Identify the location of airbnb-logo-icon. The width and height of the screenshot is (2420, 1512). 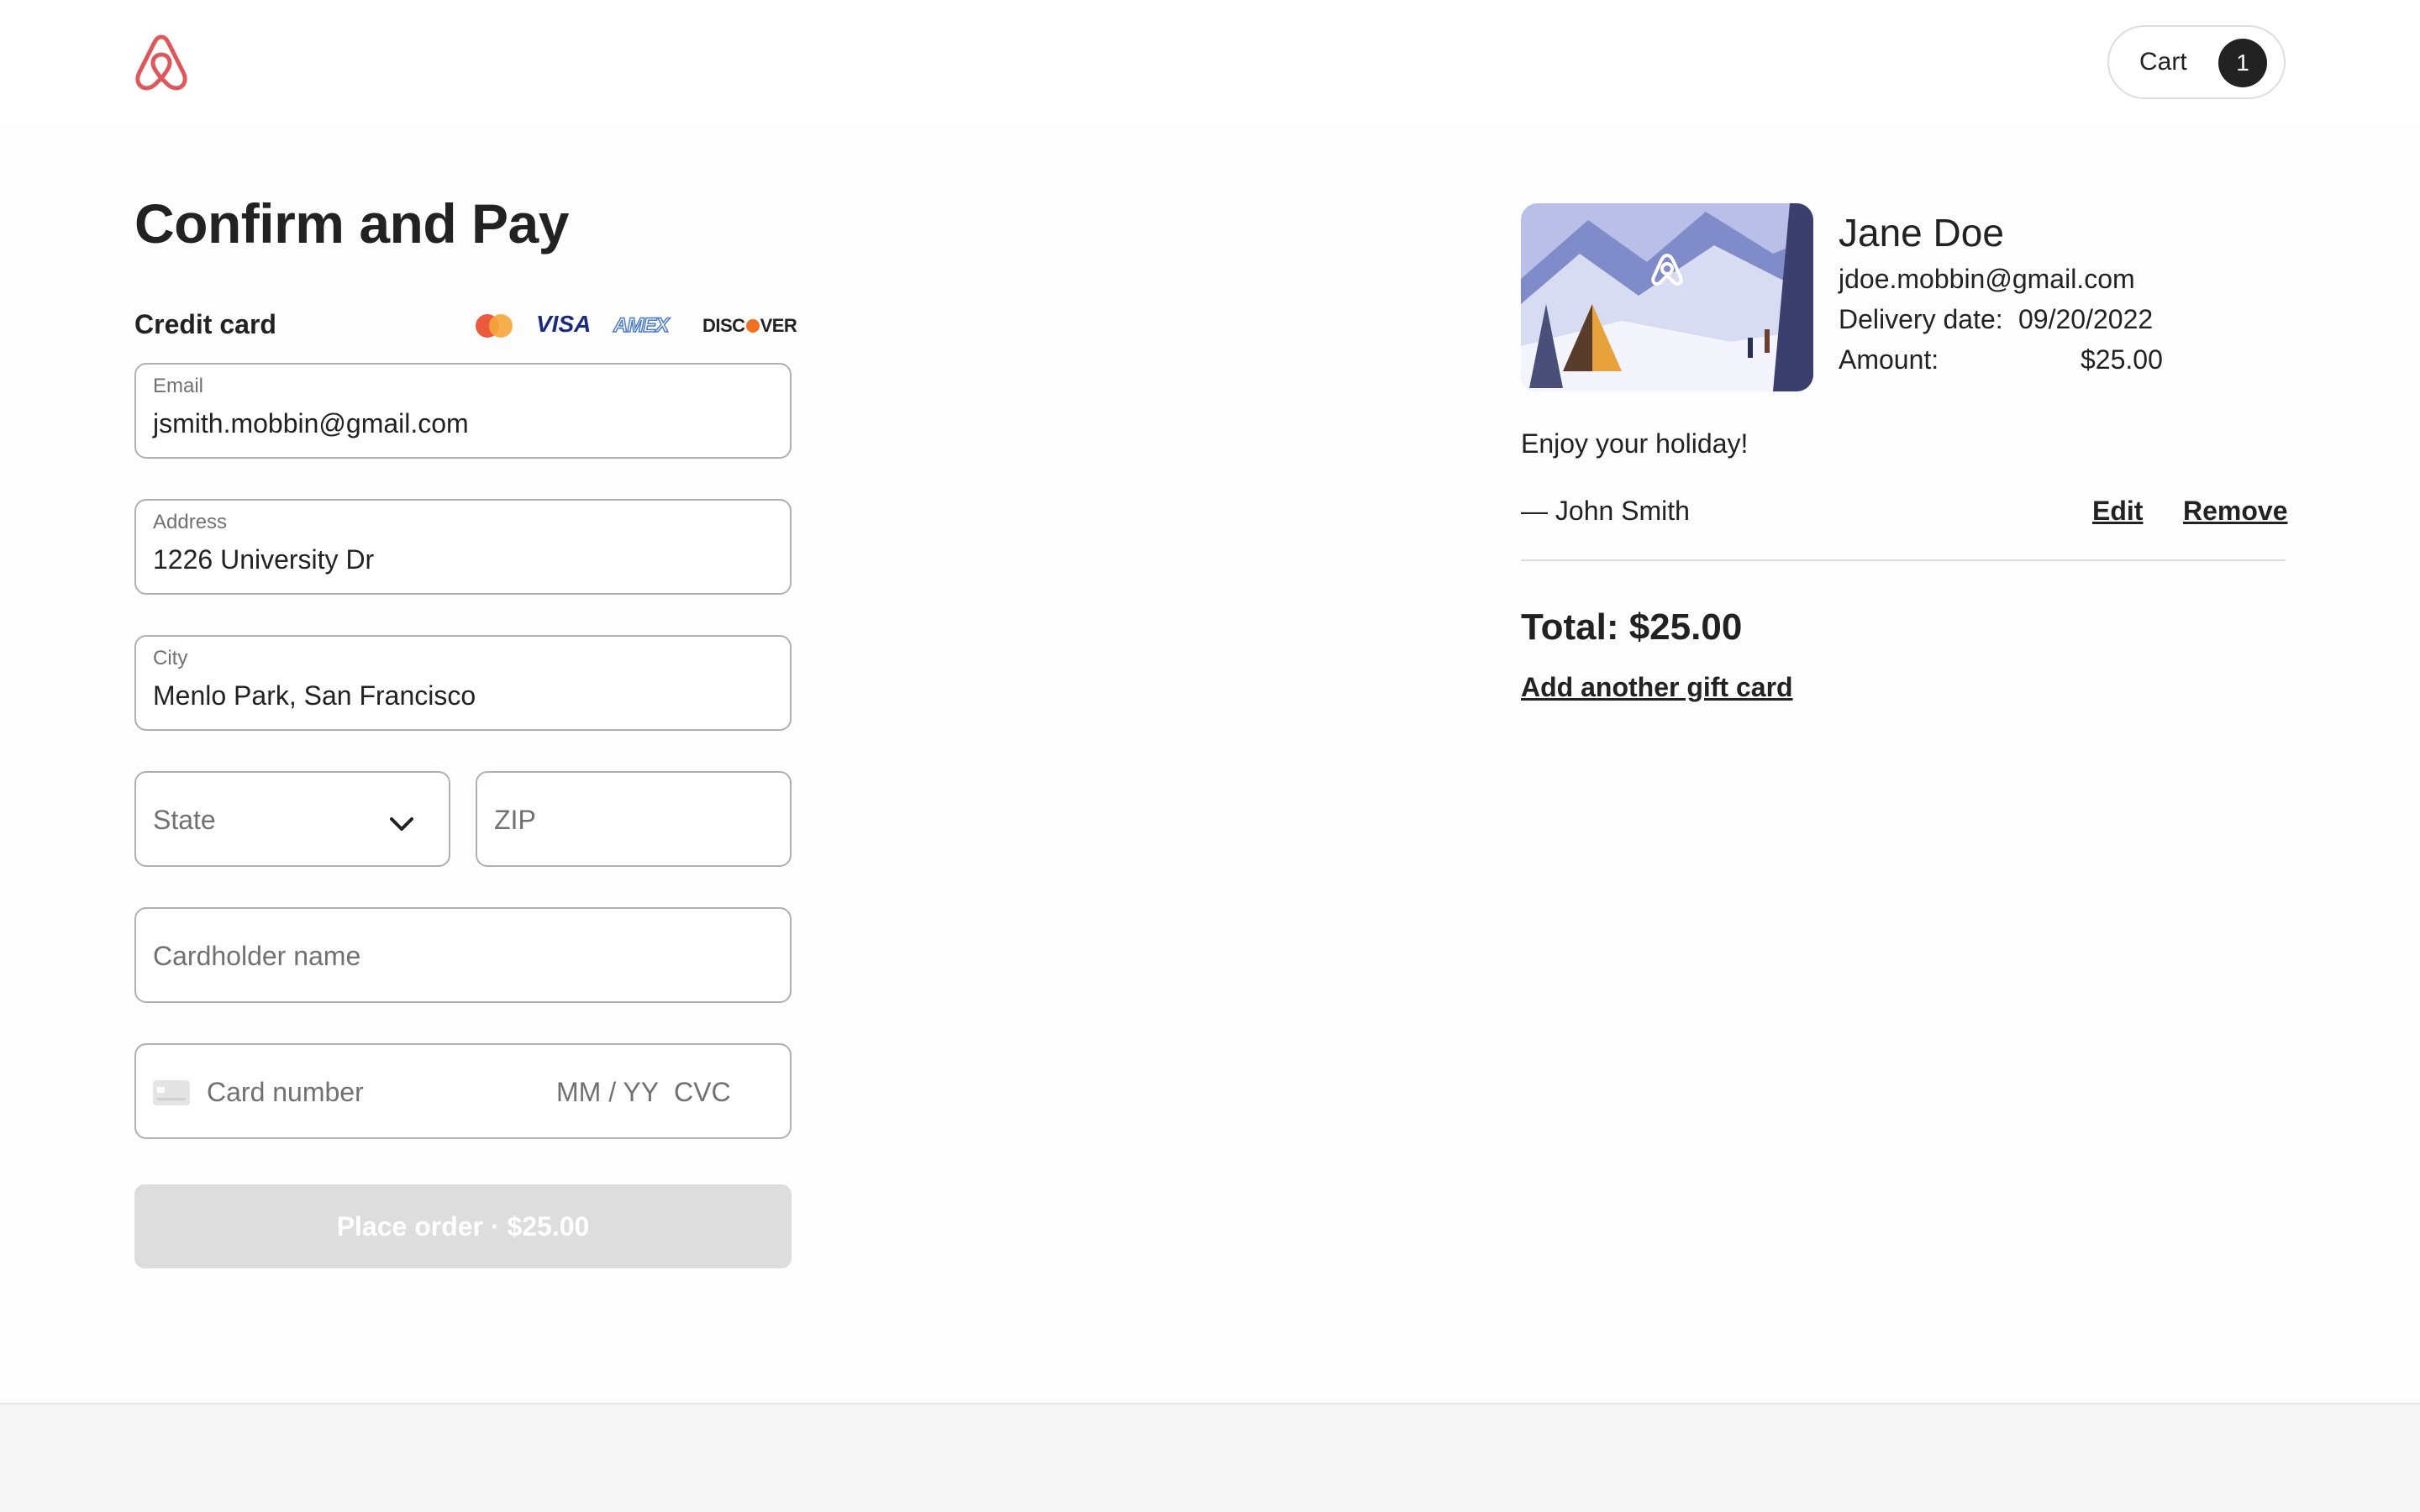
(161, 63).